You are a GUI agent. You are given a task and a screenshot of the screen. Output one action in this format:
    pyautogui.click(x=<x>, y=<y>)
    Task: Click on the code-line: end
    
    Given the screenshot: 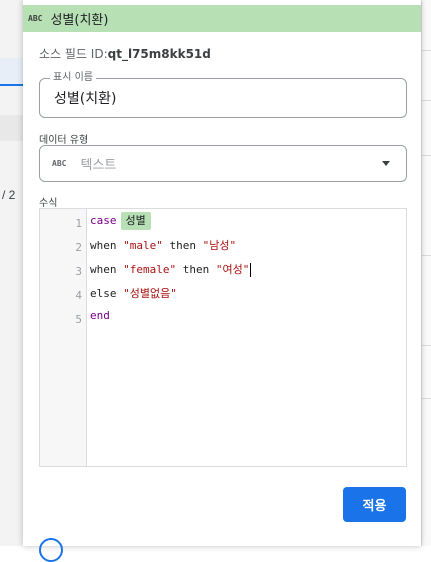 What is the action you would take?
    pyautogui.click(x=100, y=315)
    